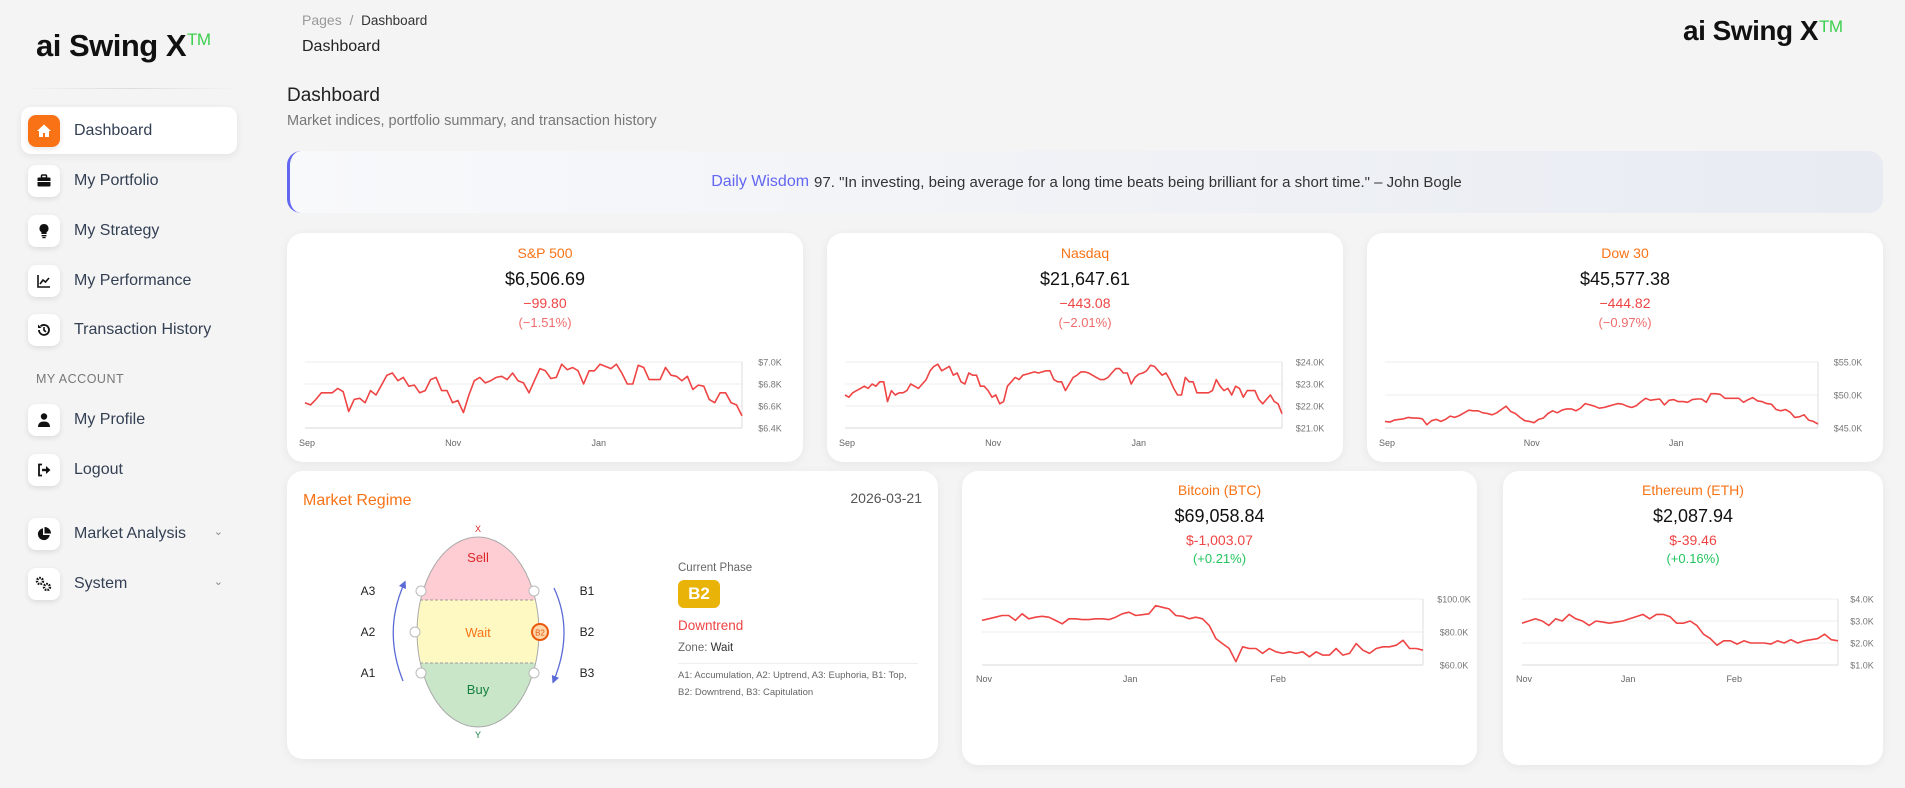 The height and width of the screenshot is (788, 1905). What do you see at coordinates (368, 673) in the screenshot?
I see `label-a1: A1` at bounding box center [368, 673].